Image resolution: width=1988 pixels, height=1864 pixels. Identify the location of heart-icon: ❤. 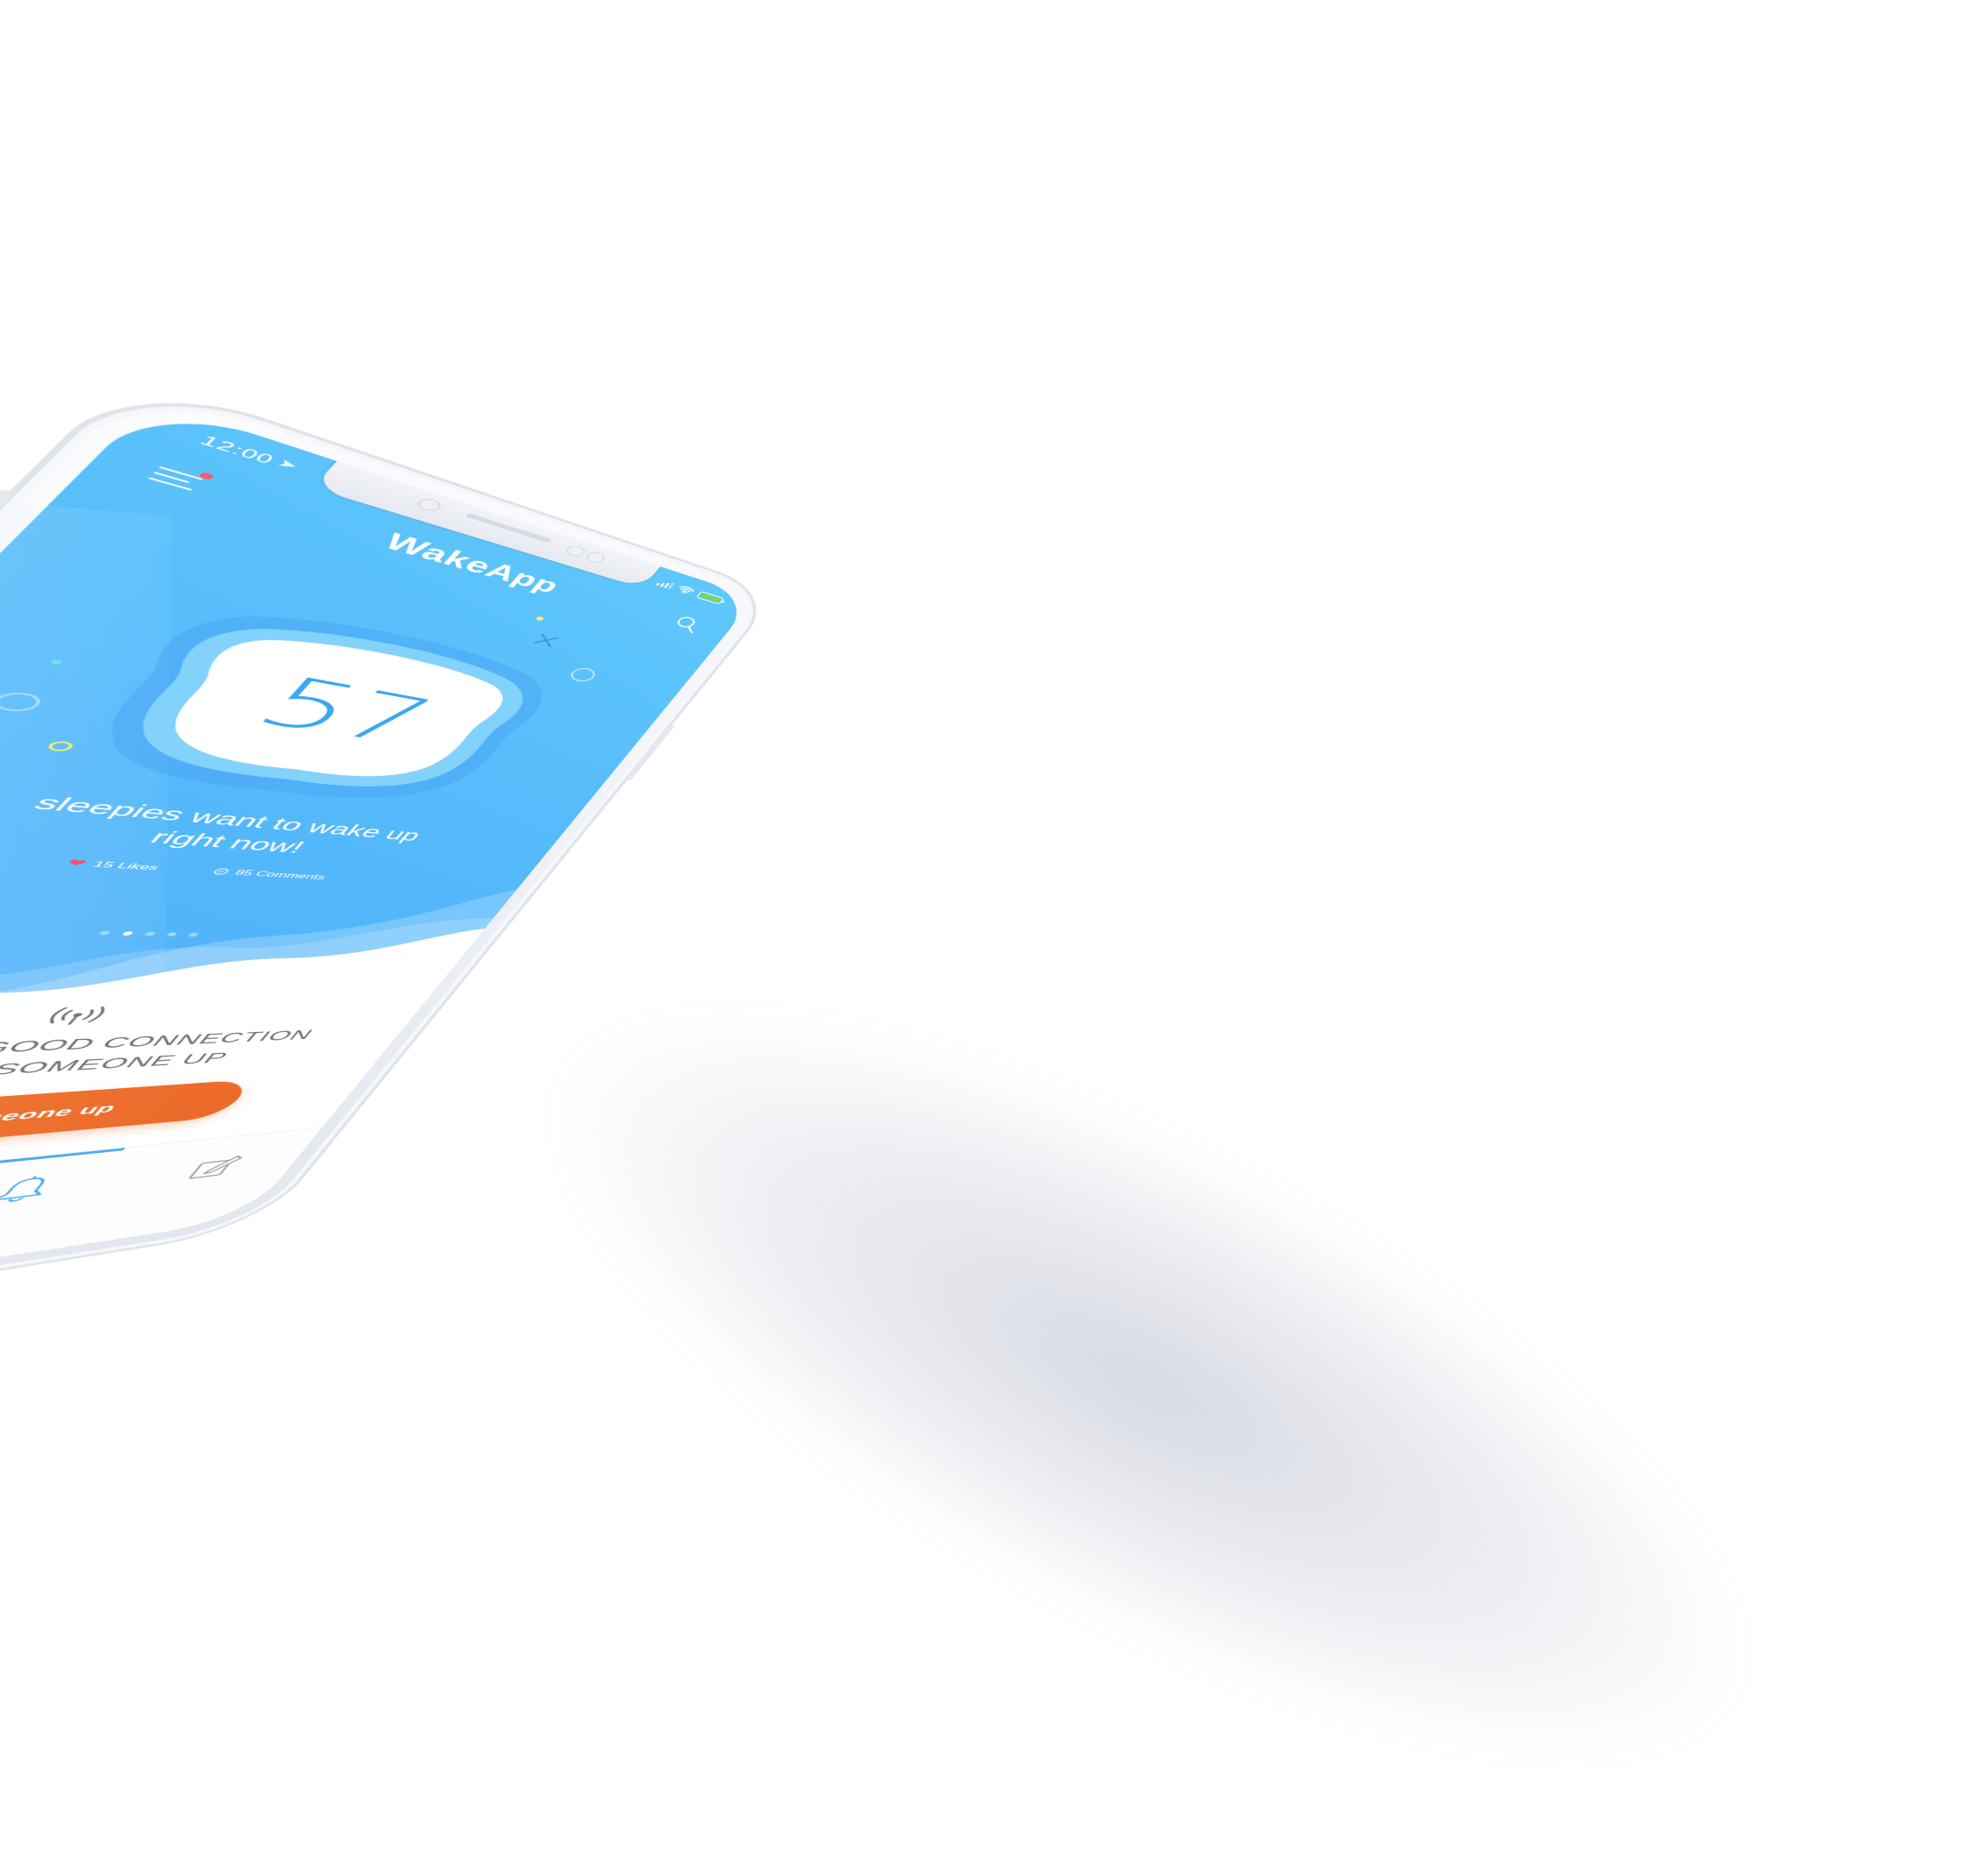
(76, 863).